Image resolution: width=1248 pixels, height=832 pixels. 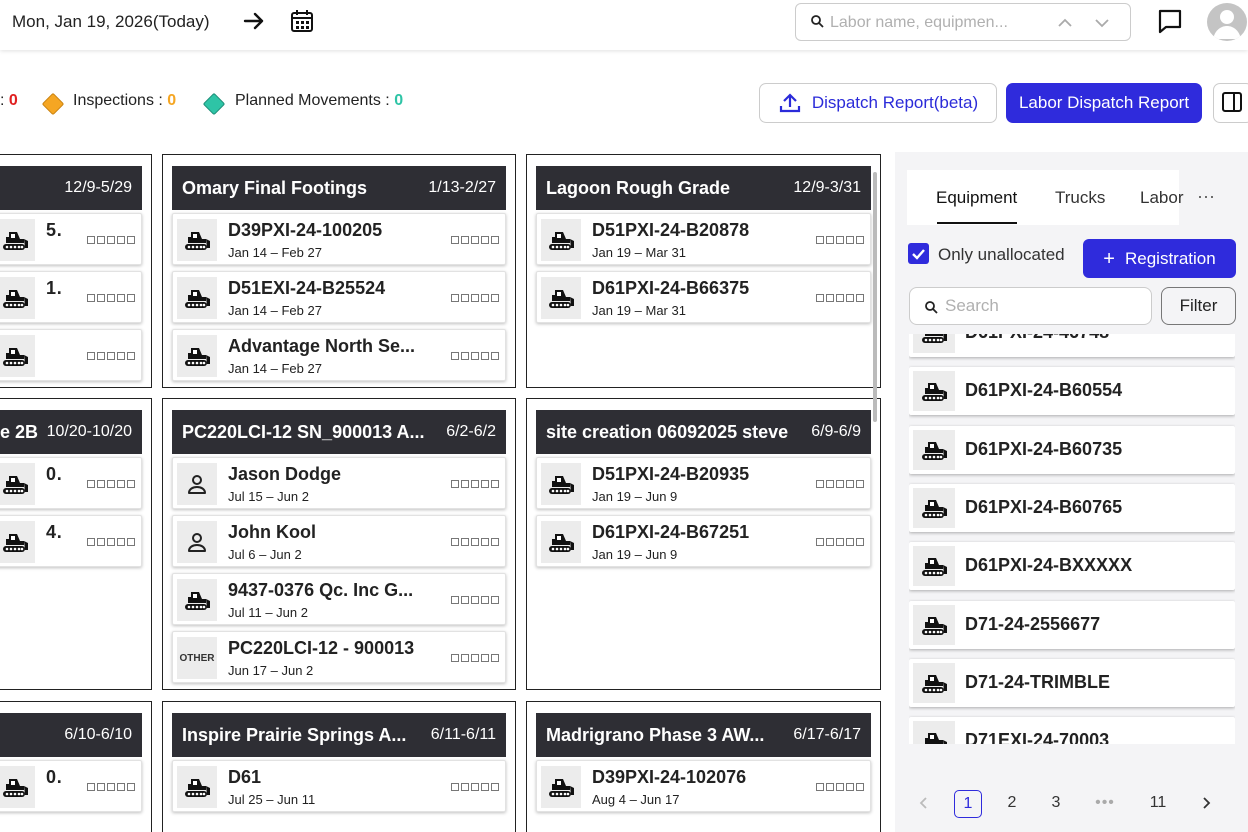 I want to click on assignment-card: Advantage North Se... Jan 14 – Feb 27, so click(x=339, y=355).